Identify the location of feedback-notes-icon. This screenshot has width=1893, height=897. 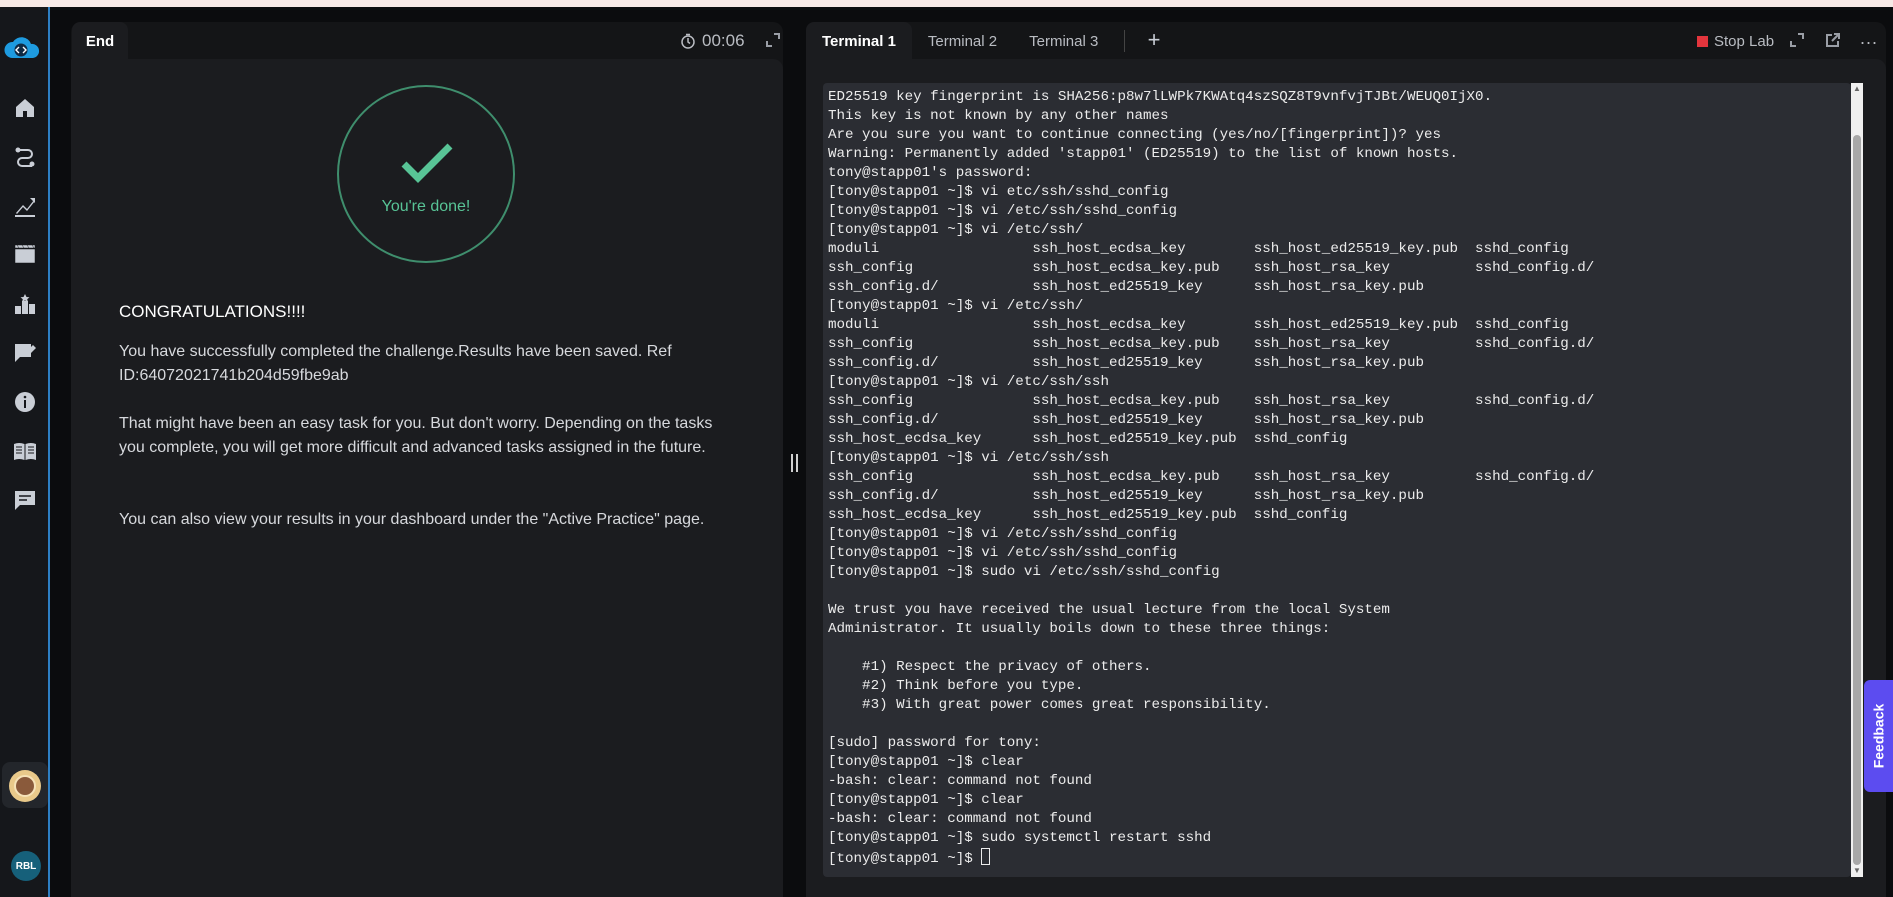
(25, 353).